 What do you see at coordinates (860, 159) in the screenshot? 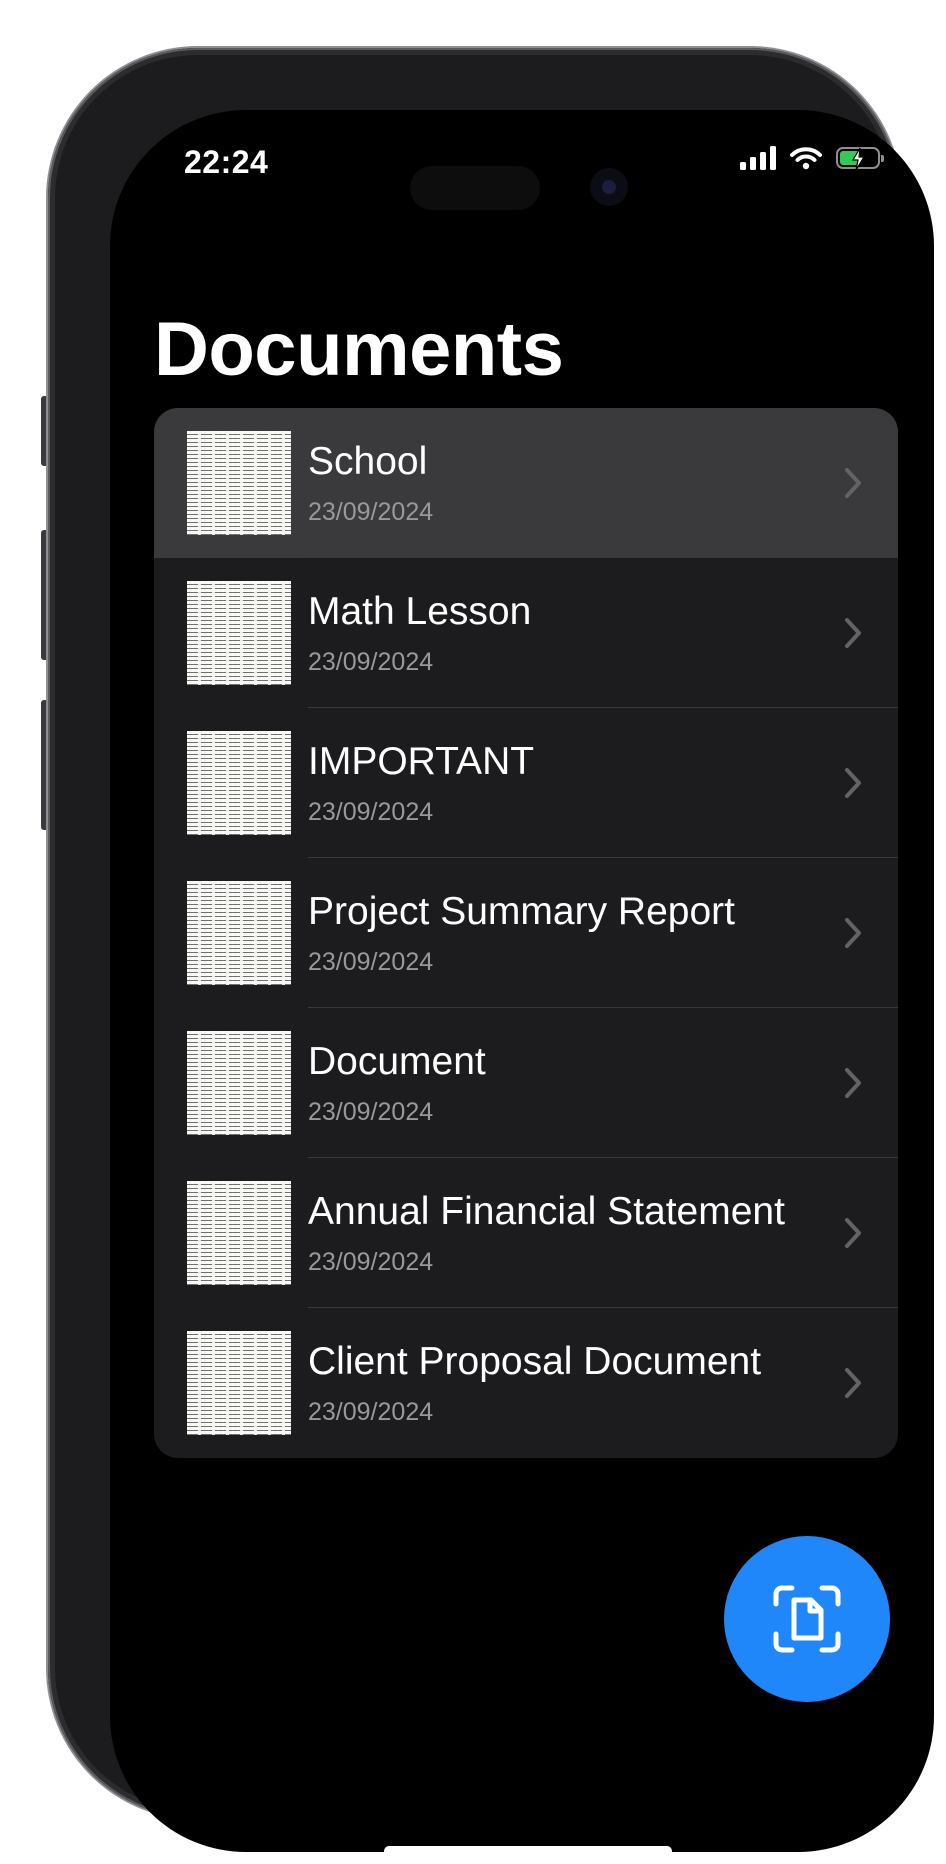
I see `battery-charging-icon` at bounding box center [860, 159].